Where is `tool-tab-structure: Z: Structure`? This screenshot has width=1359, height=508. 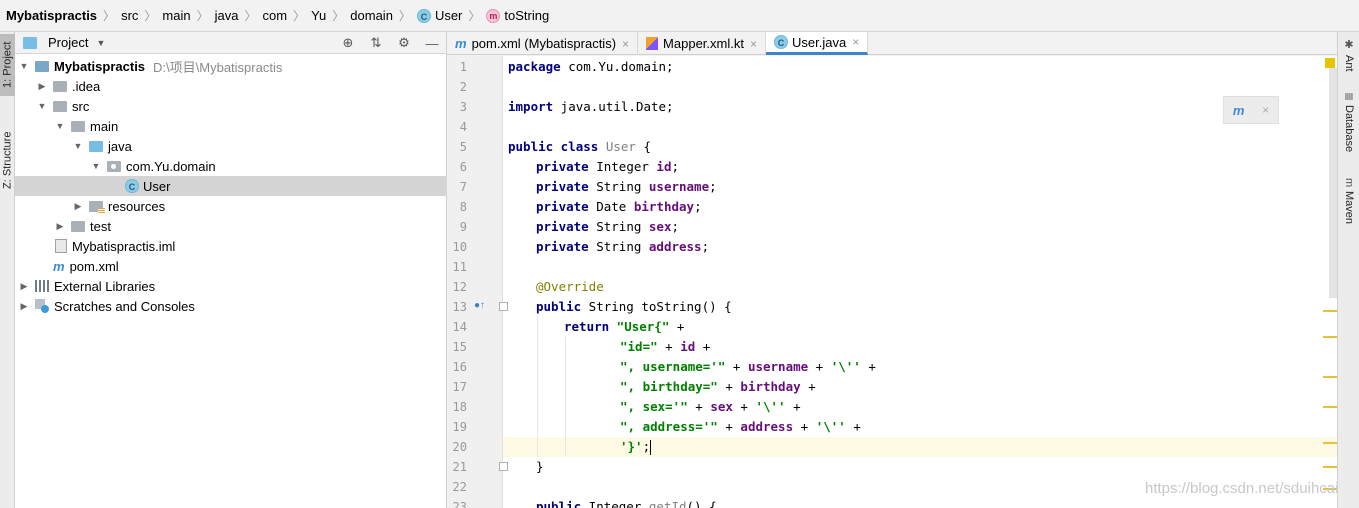
tool-tab-structure: Z: Structure is located at coordinates (7, 160).